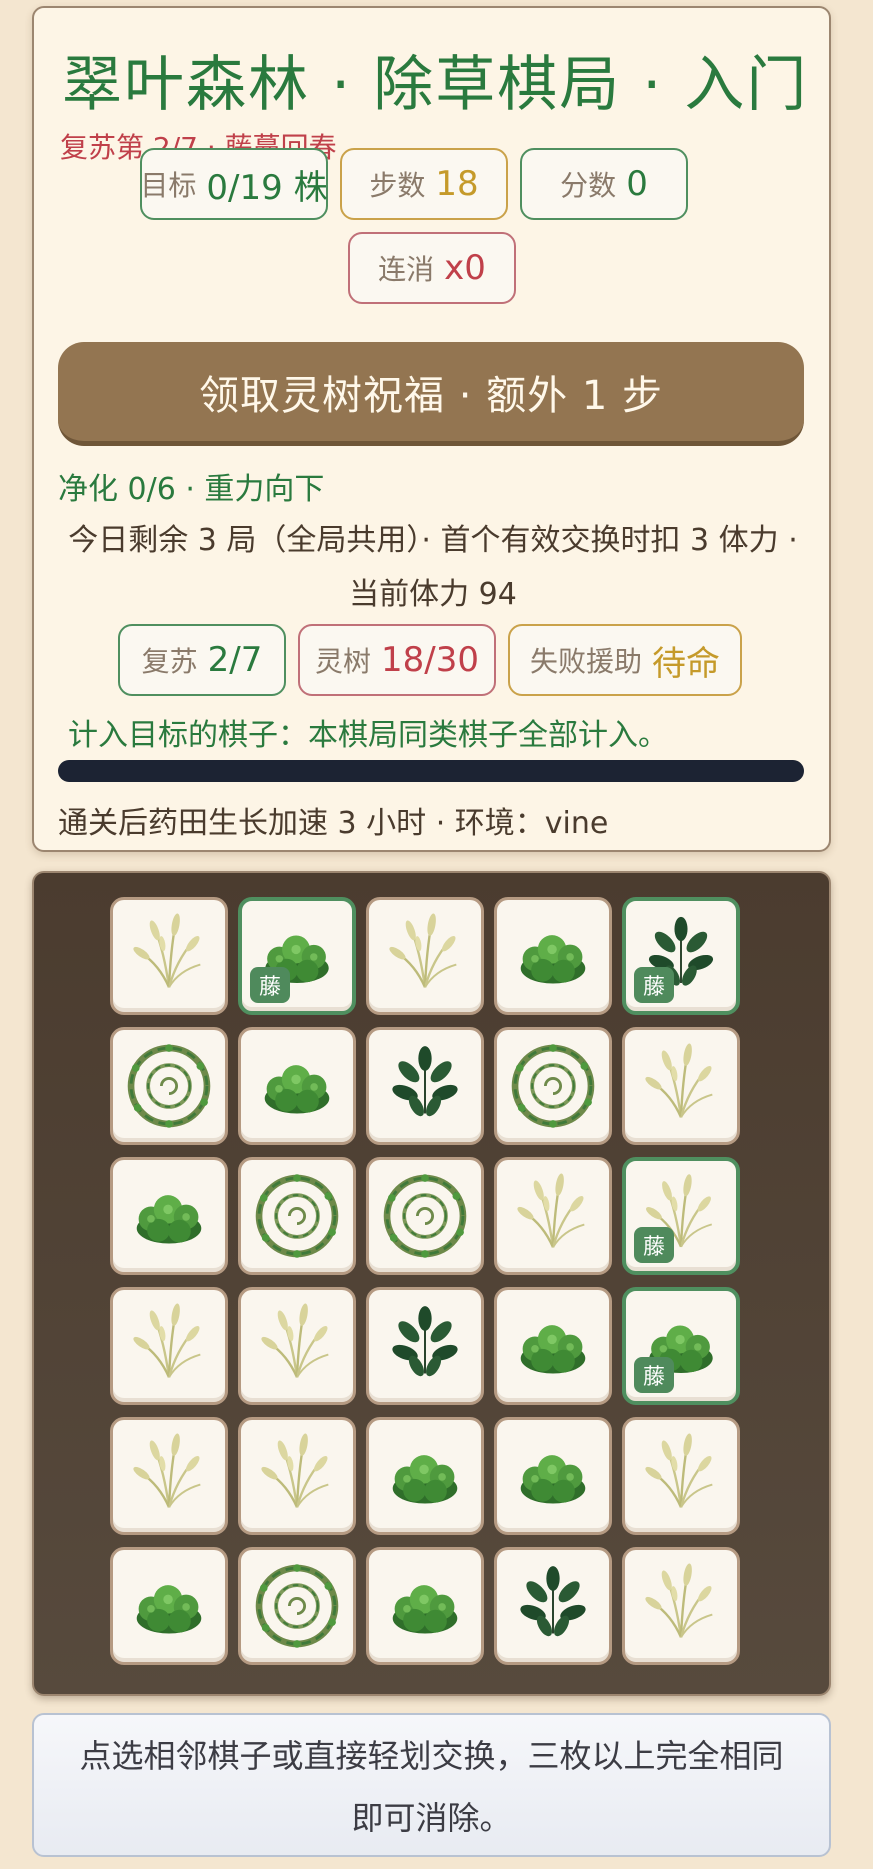  What do you see at coordinates (267, 187) in the screenshot?
I see `target-value: 0/19 株` at bounding box center [267, 187].